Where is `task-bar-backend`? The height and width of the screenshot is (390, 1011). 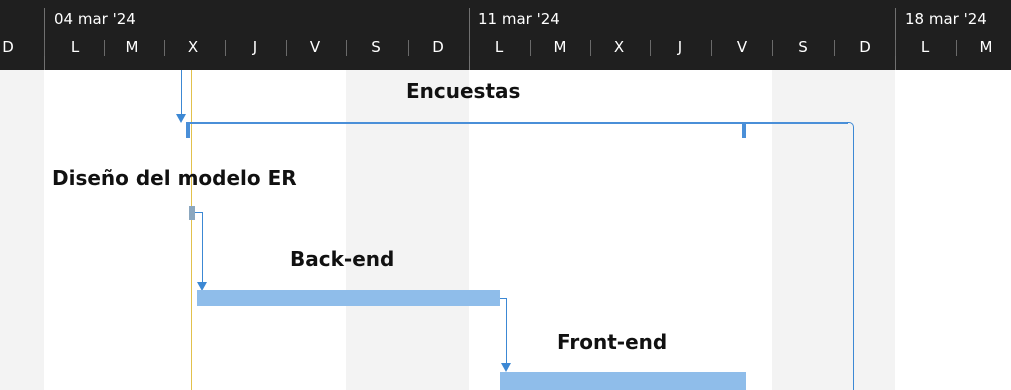
task-bar-backend is located at coordinates (348, 298).